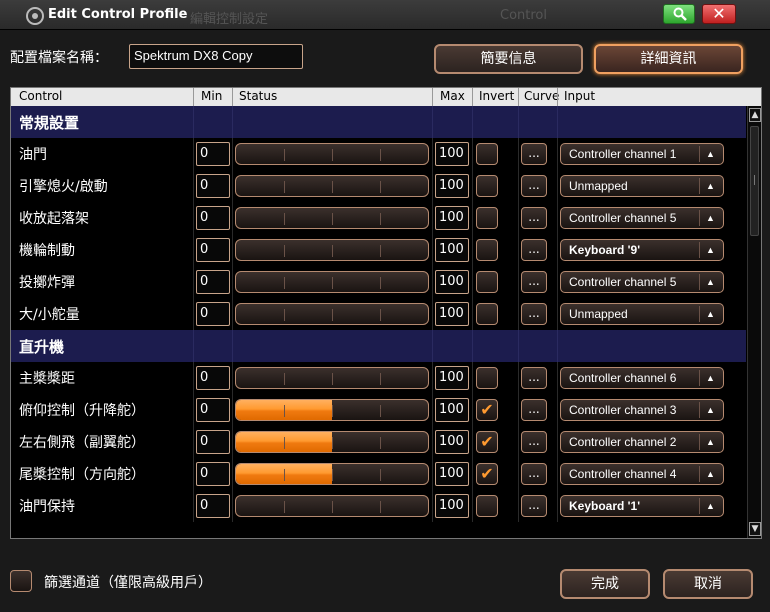  I want to click on col-status: Status, so click(258, 96).